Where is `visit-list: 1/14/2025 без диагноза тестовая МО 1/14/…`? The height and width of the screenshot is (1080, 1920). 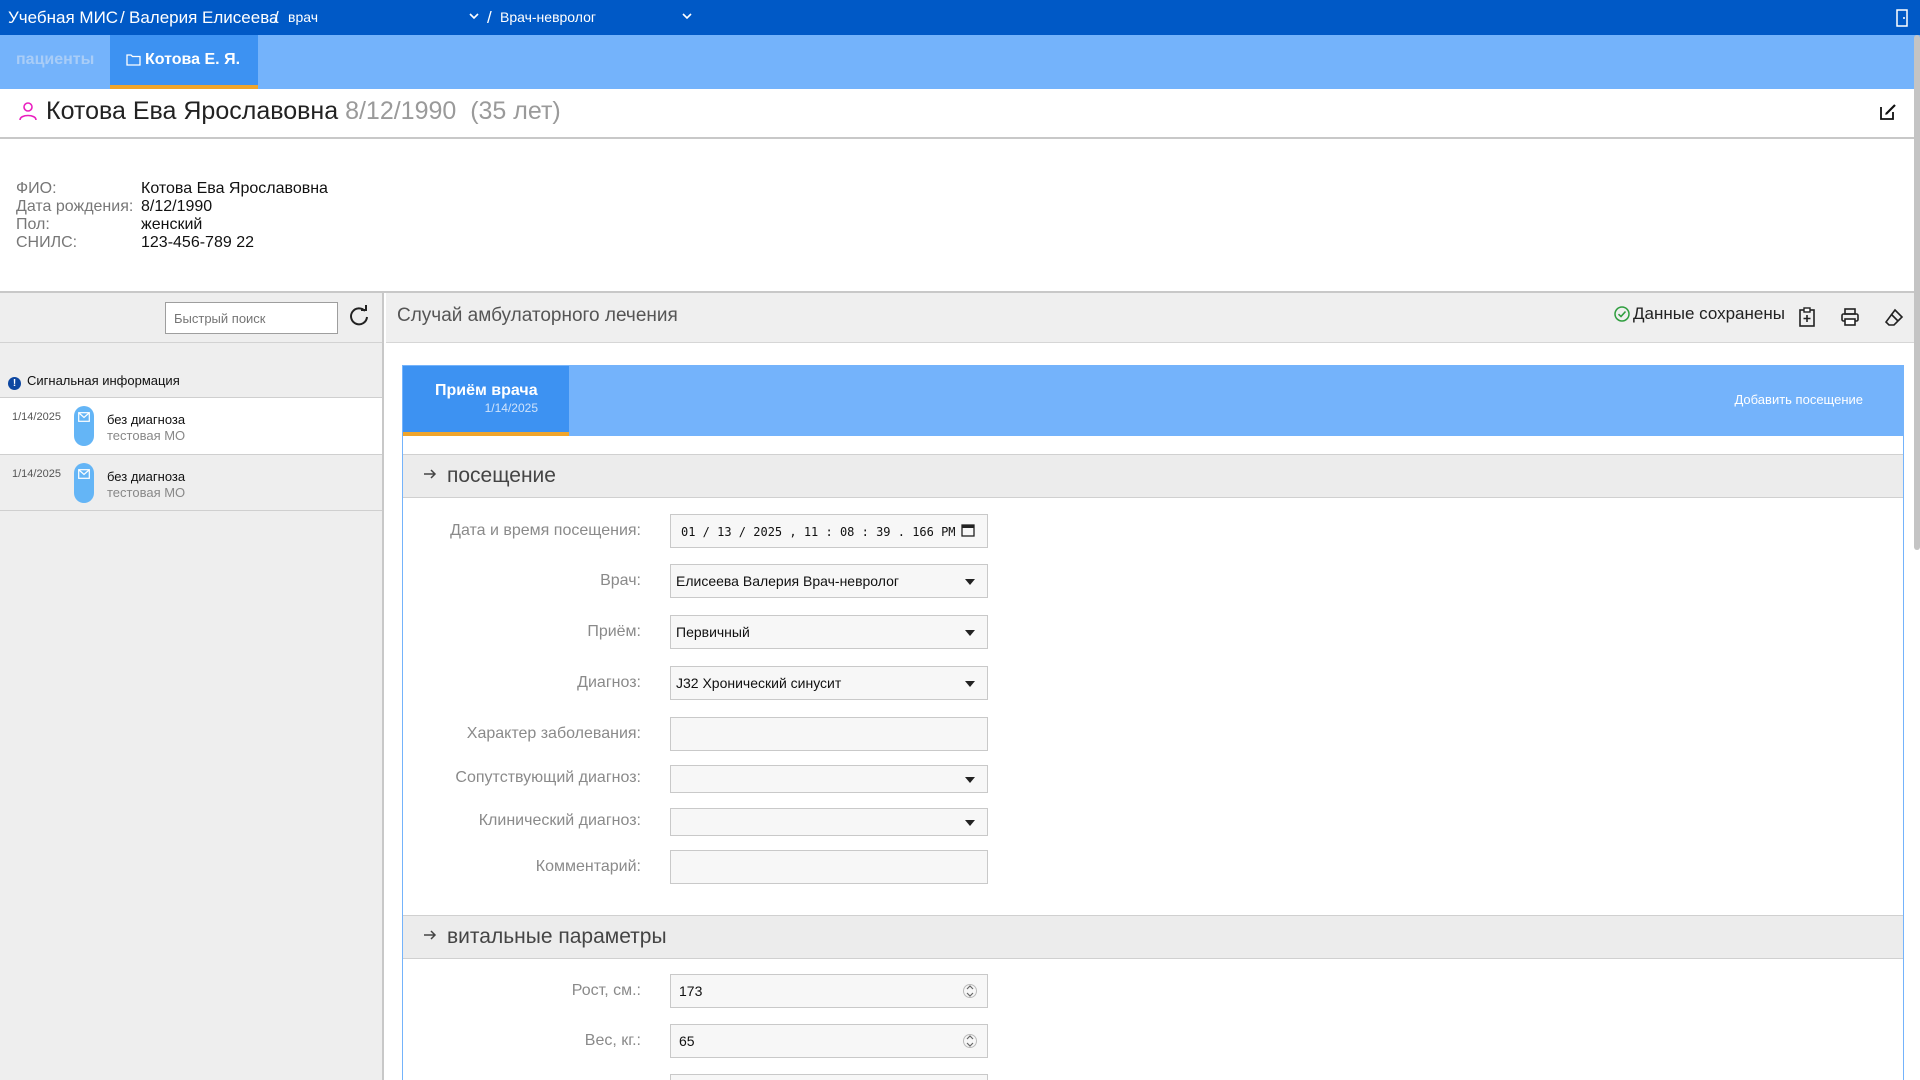 visit-list: 1/14/2025 без диагноза тестовая МО 1/14/… is located at coordinates (191, 454).